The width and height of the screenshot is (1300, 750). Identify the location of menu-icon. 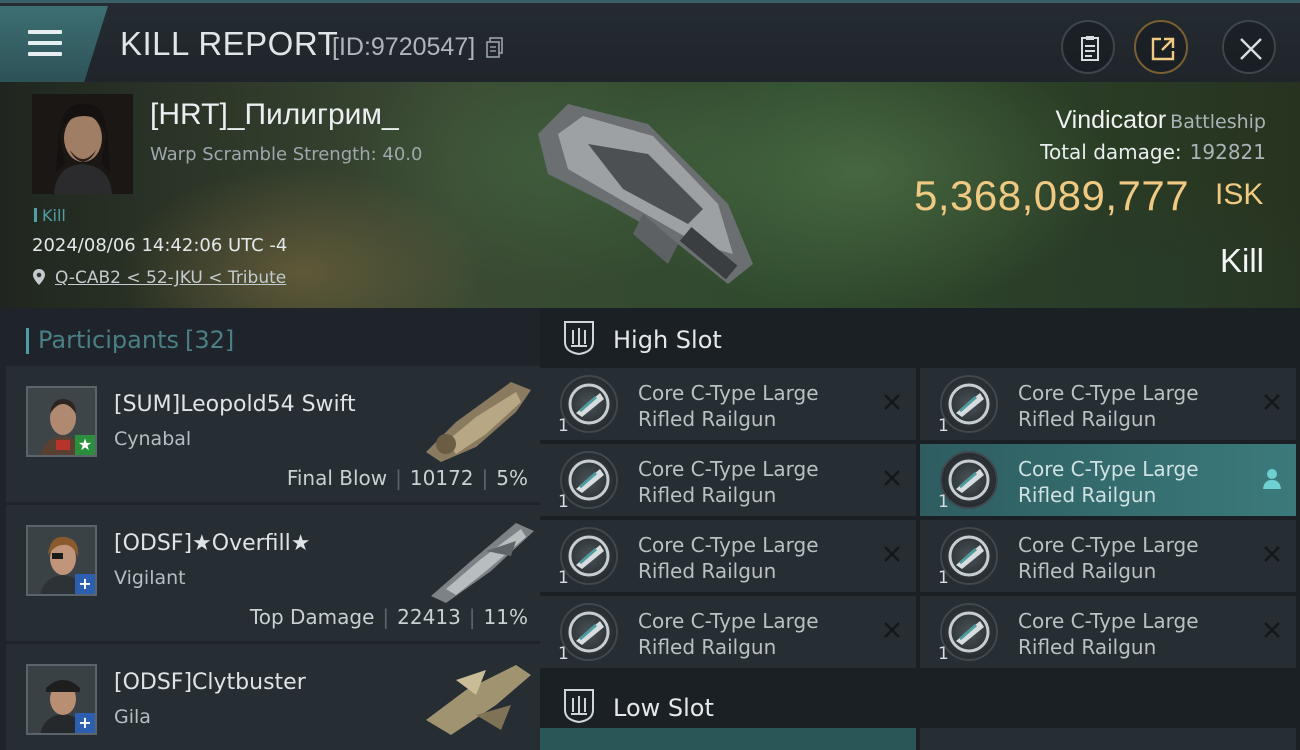
(45, 43).